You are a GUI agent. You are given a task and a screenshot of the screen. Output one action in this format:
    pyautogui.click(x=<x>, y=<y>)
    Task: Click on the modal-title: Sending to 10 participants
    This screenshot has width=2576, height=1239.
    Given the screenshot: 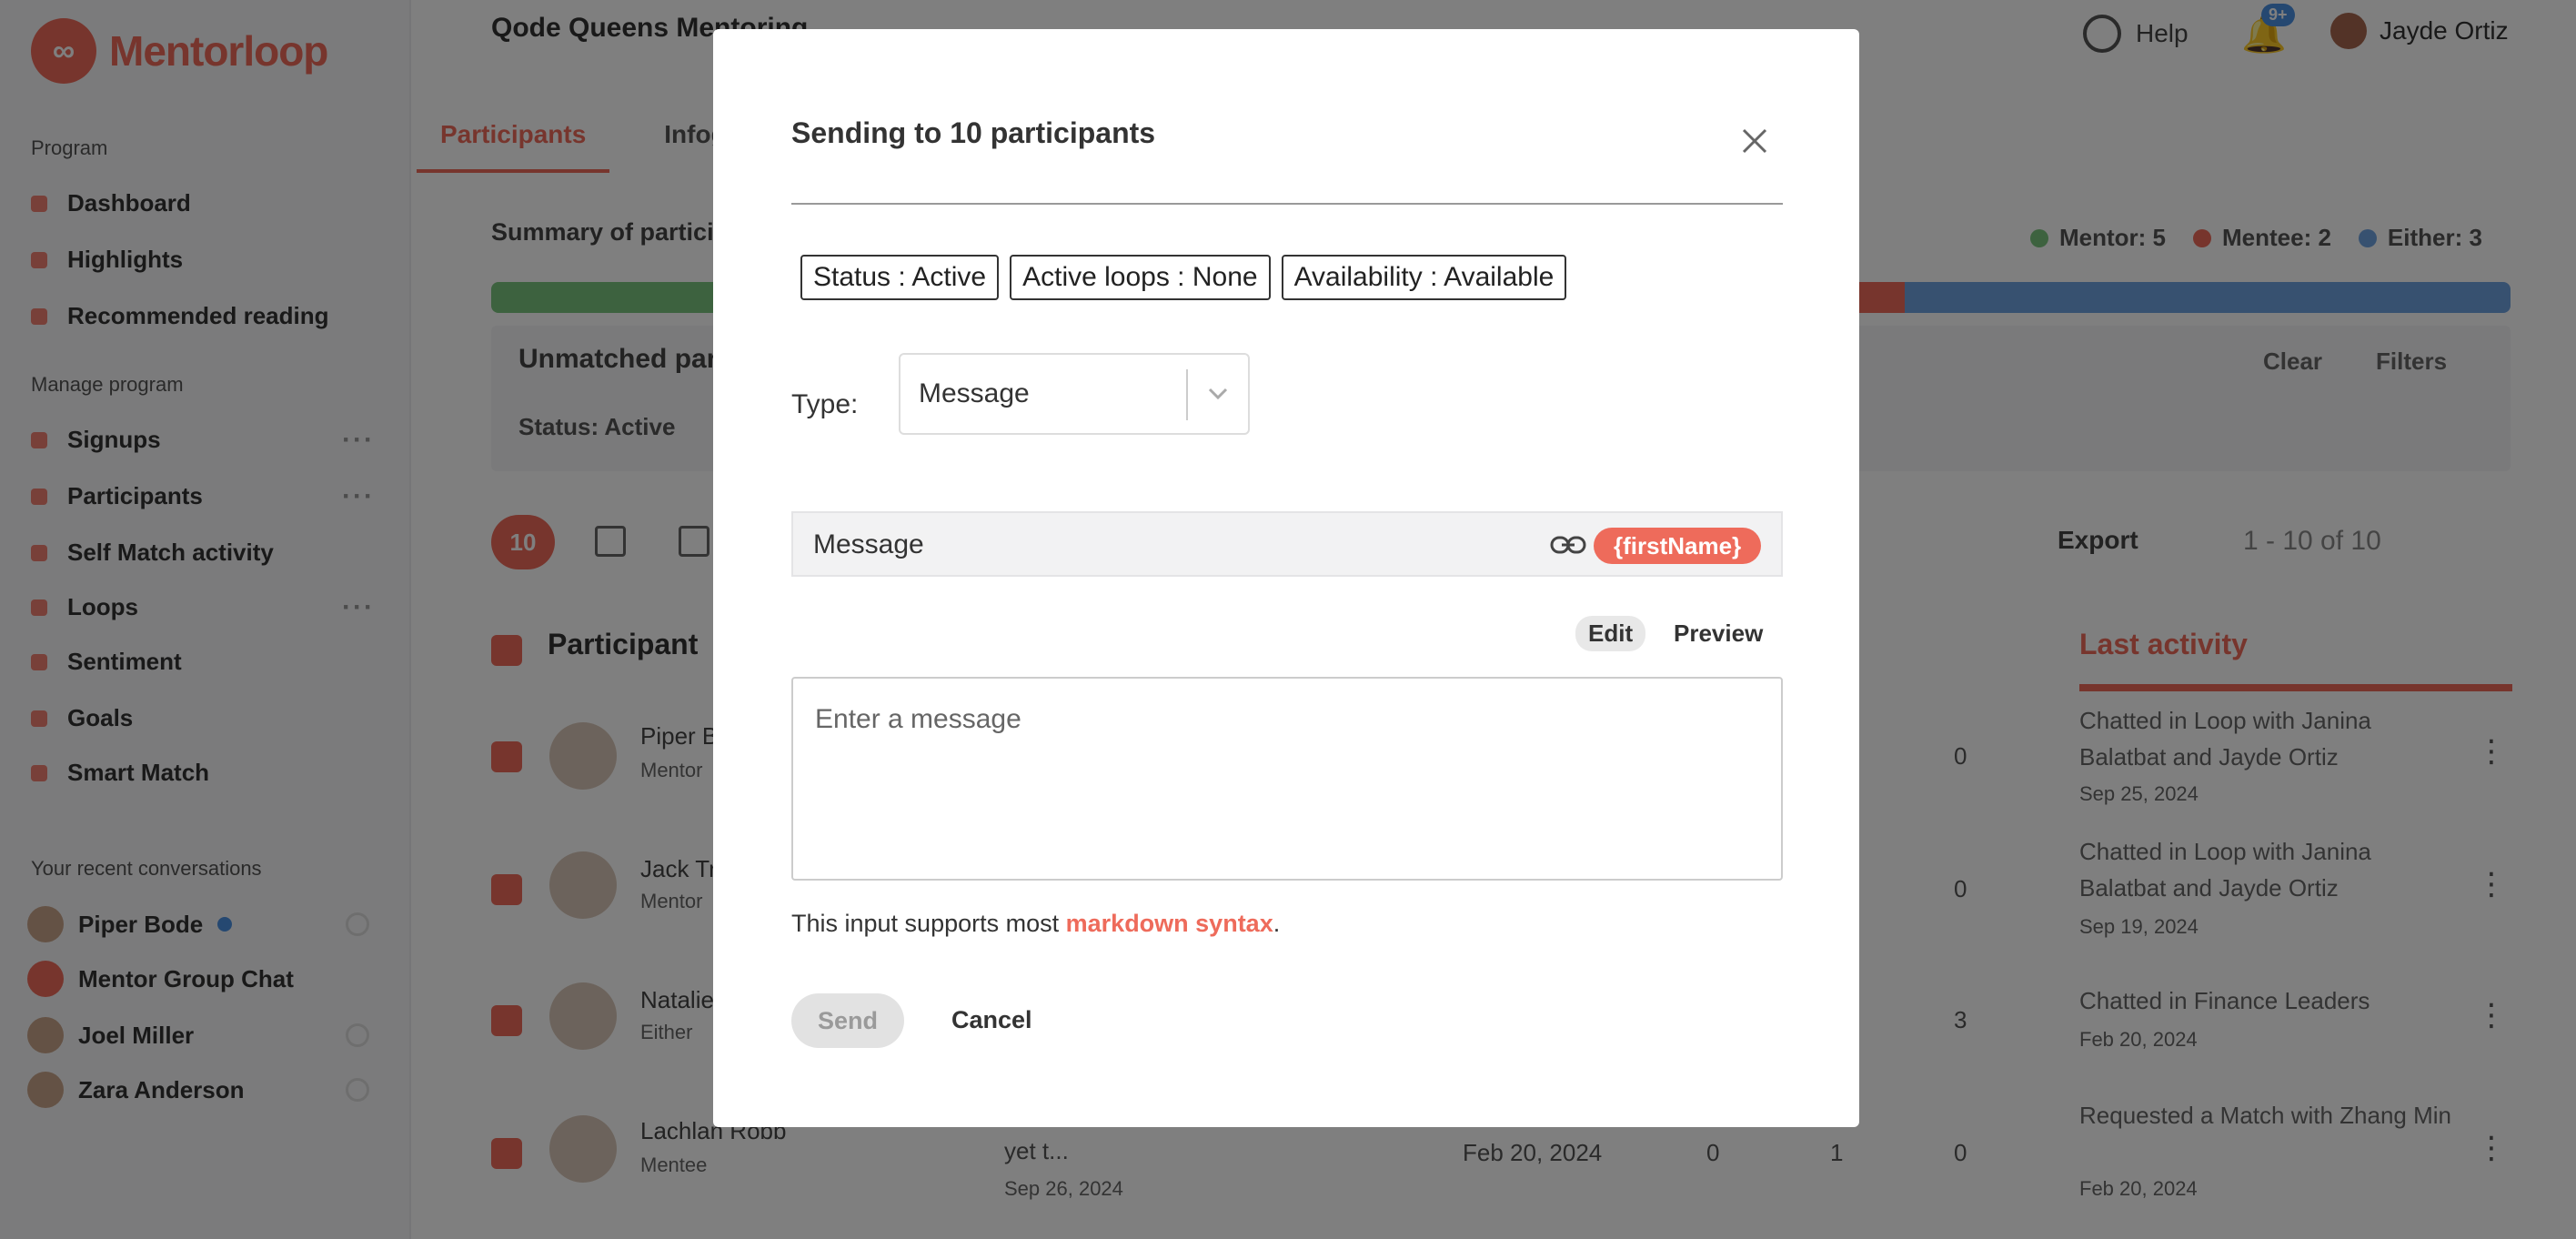 What is the action you would take?
    pyautogui.click(x=973, y=132)
    